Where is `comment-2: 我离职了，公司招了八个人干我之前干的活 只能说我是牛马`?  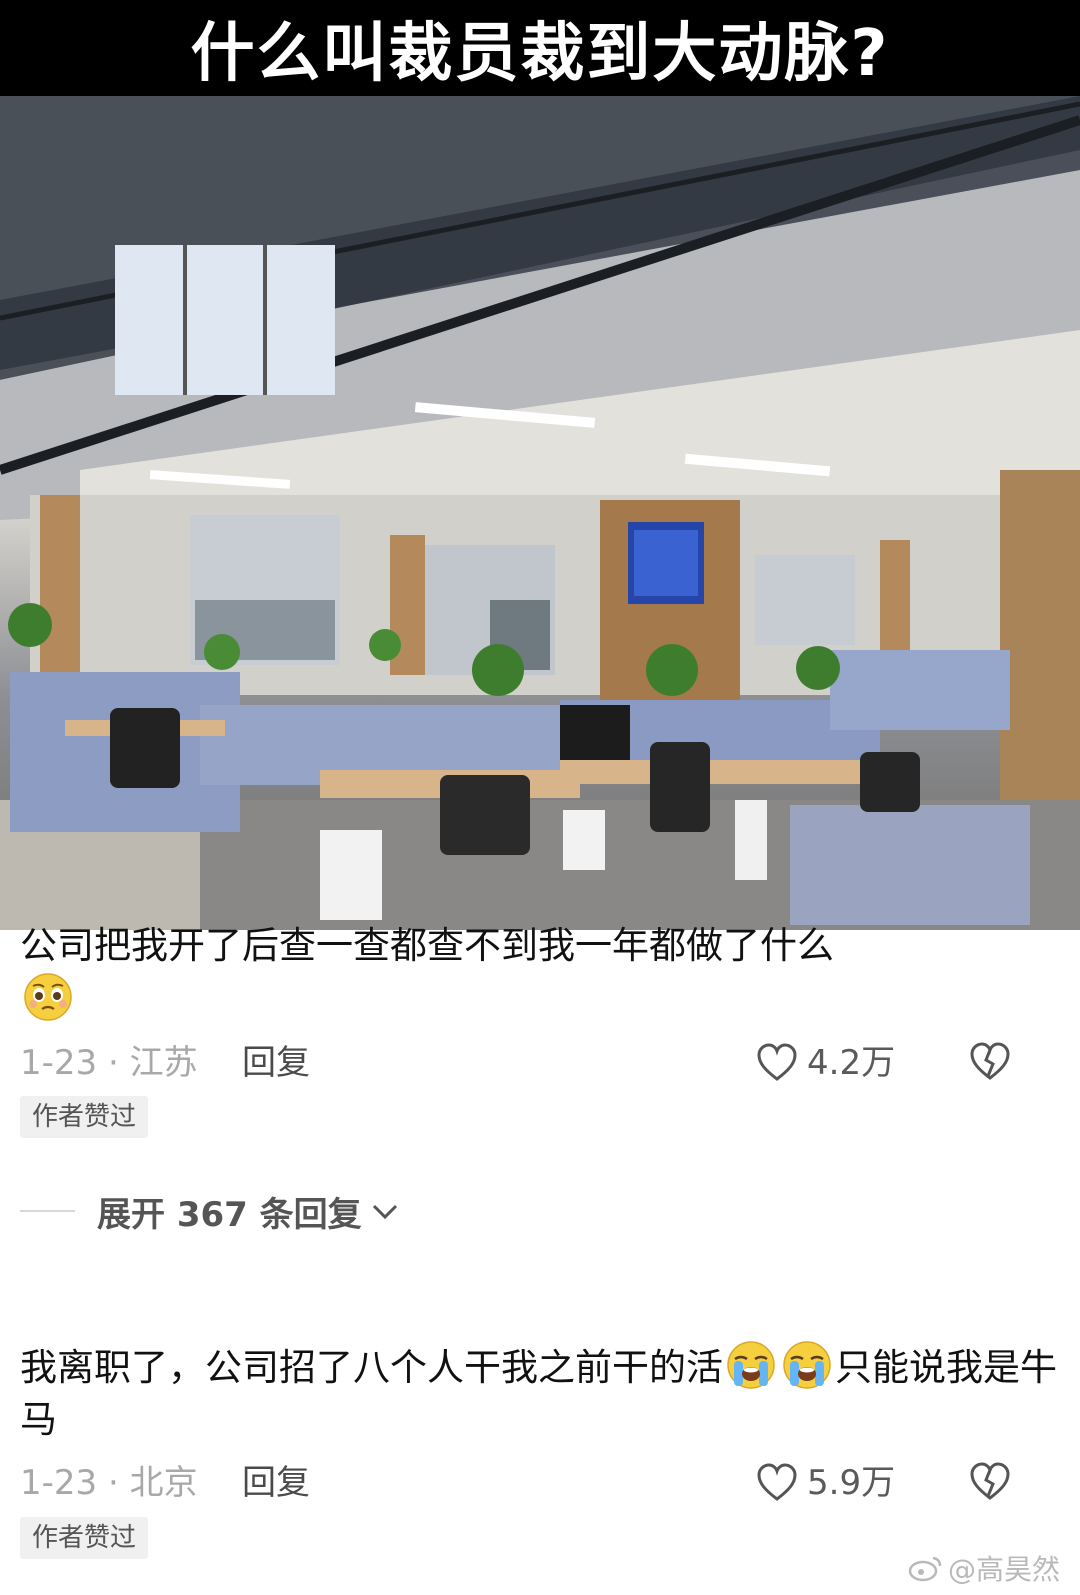
comment-2: 我离职了，公司招了八个人干我之前干的活 只能说我是牛马 is located at coordinates (540, 1393).